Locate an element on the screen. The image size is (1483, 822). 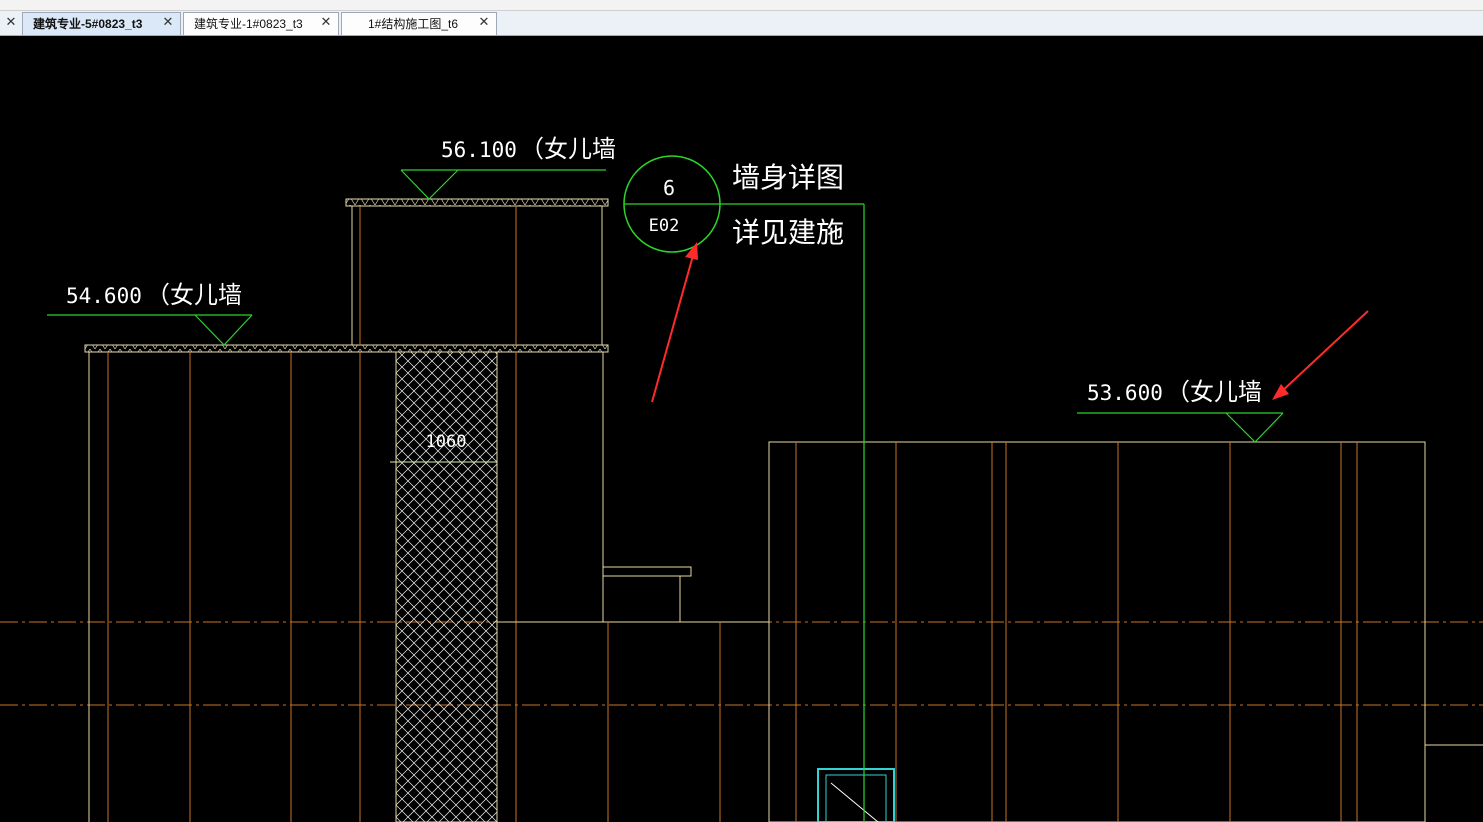
elevation-546: 54.600 is located at coordinates (104, 296).